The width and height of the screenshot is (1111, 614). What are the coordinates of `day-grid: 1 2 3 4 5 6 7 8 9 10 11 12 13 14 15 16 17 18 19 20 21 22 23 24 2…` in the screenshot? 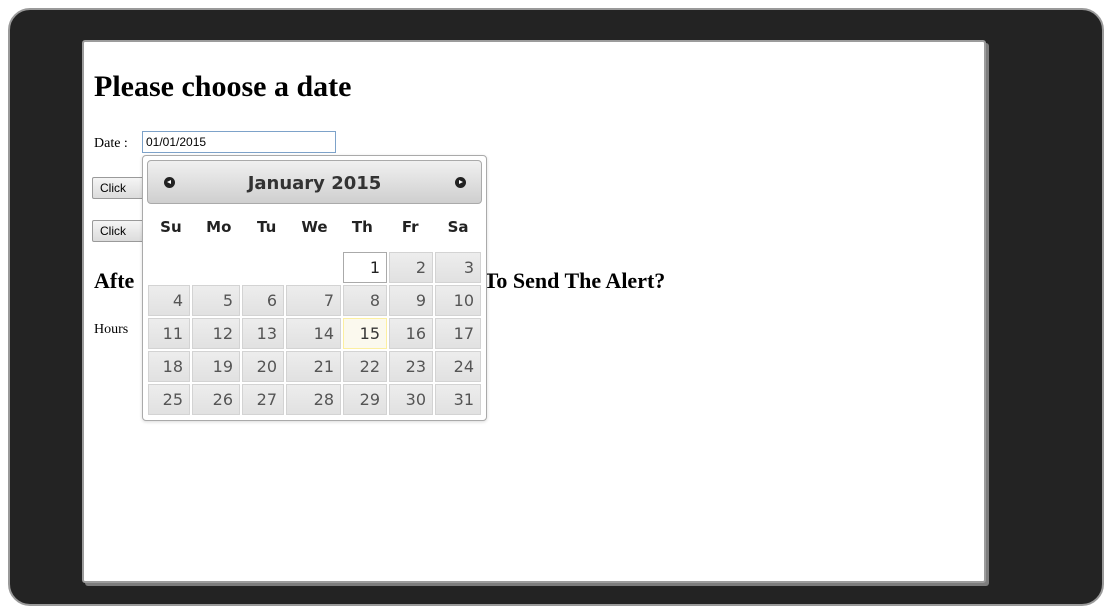 It's located at (314, 333).